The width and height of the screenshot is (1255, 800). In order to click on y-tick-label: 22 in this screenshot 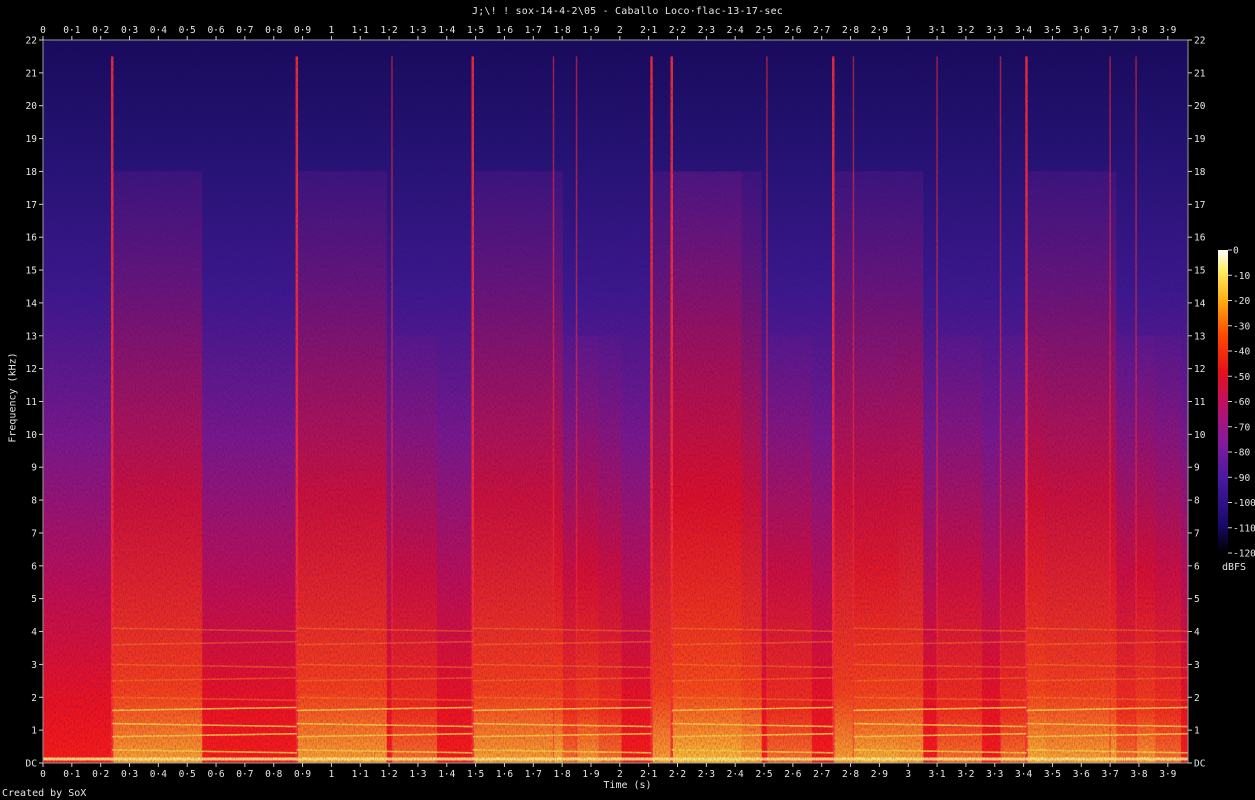, I will do `click(31, 41)`.